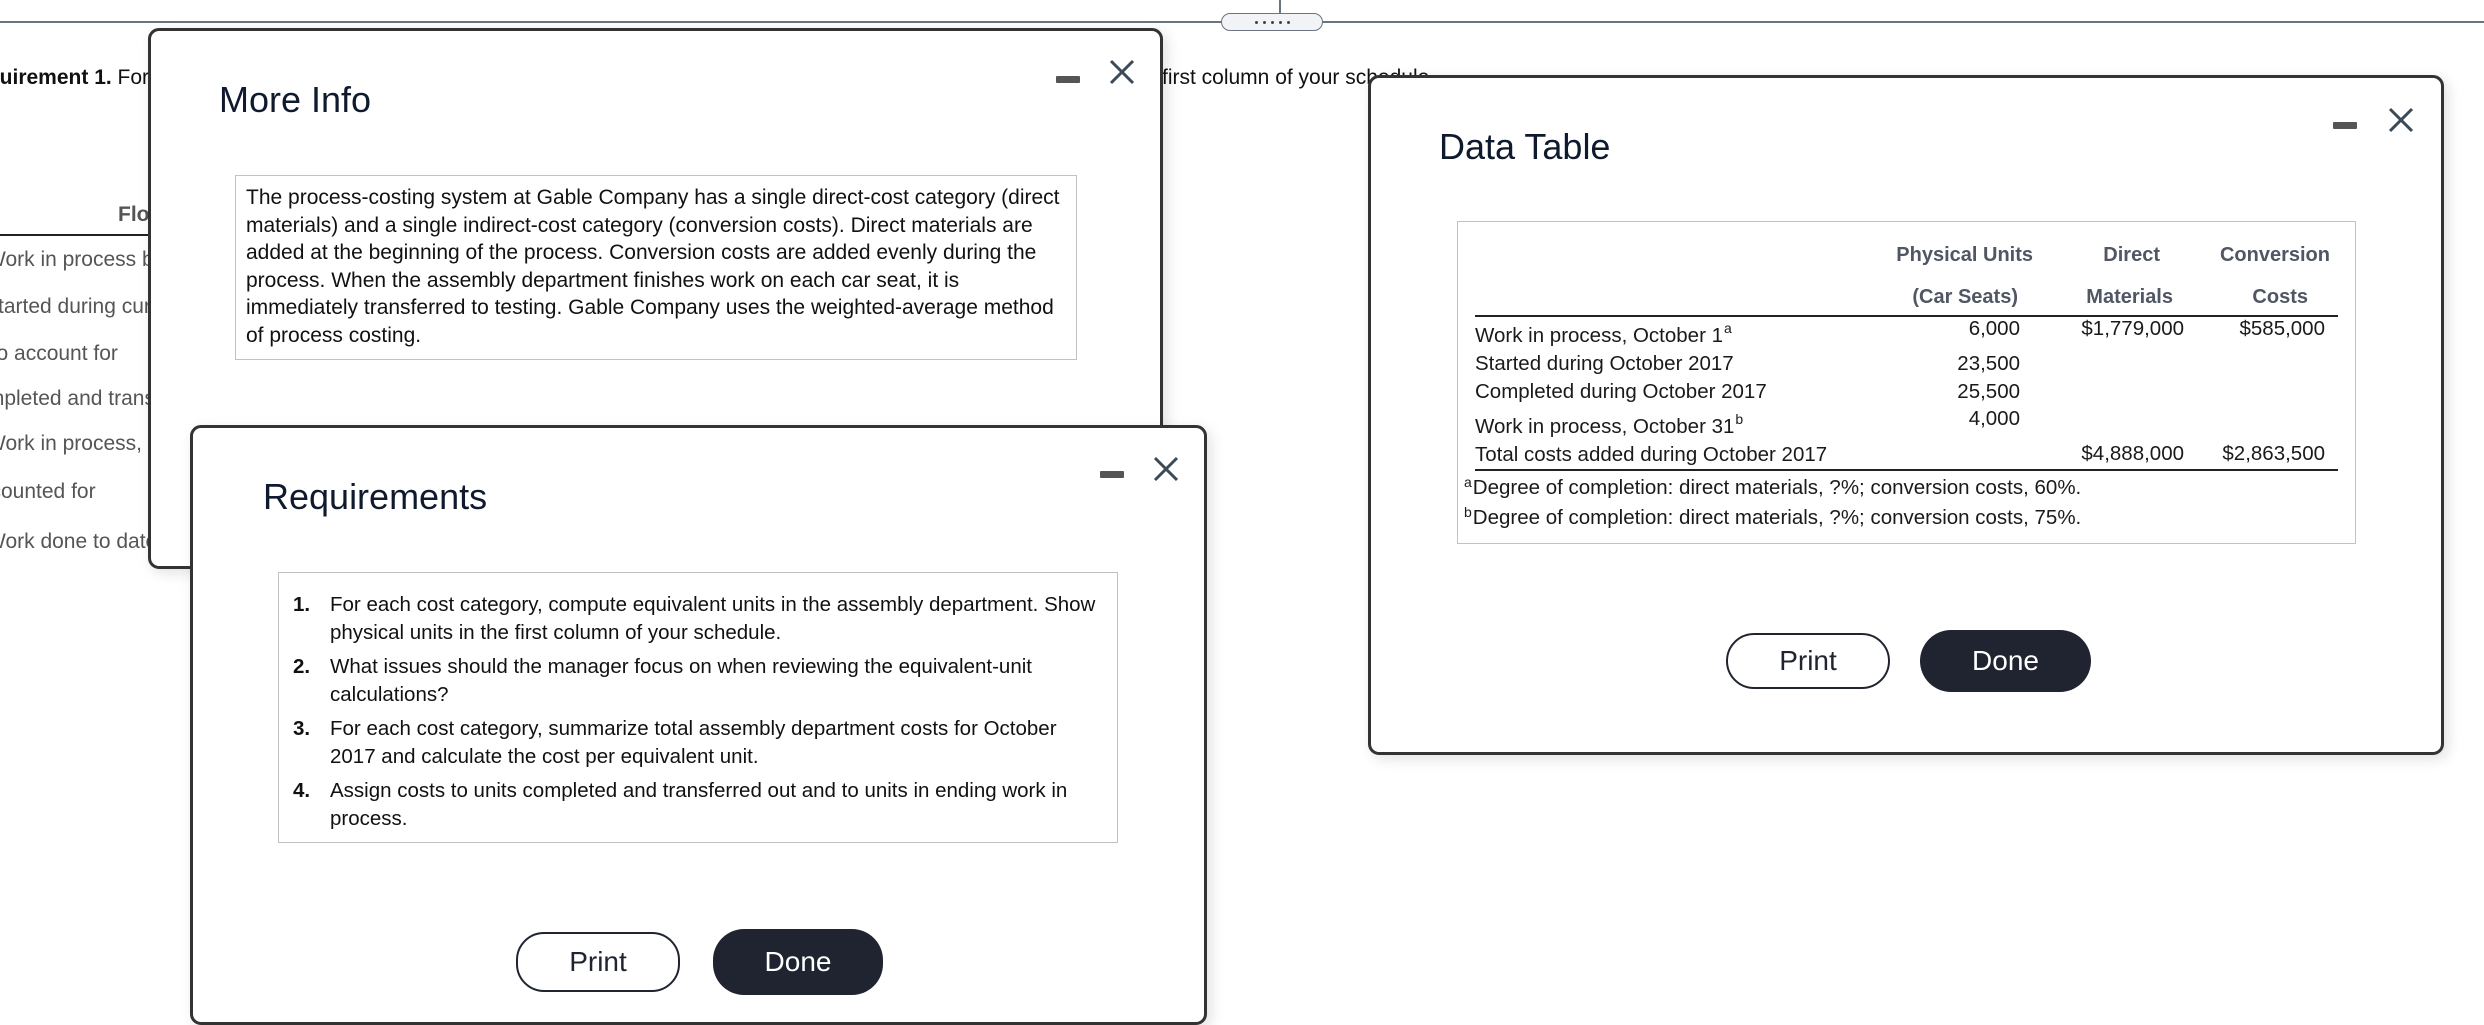 The image size is (2484, 1025). Describe the element at coordinates (1906, 470) in the screenshot. I see `total-rule` at that location.